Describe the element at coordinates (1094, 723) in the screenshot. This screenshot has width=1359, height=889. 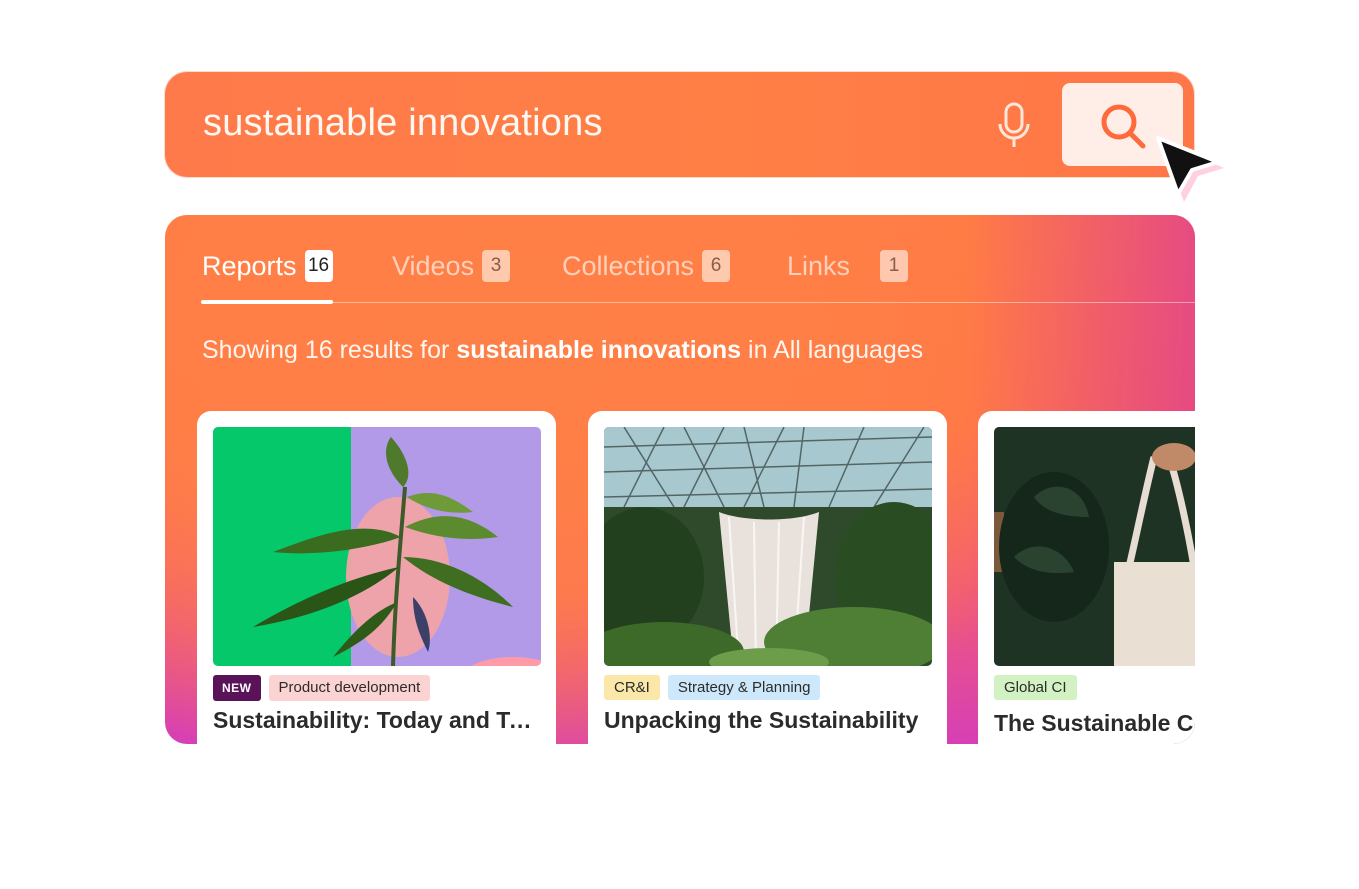
I see `card-title: The Sustainable C` at that location.